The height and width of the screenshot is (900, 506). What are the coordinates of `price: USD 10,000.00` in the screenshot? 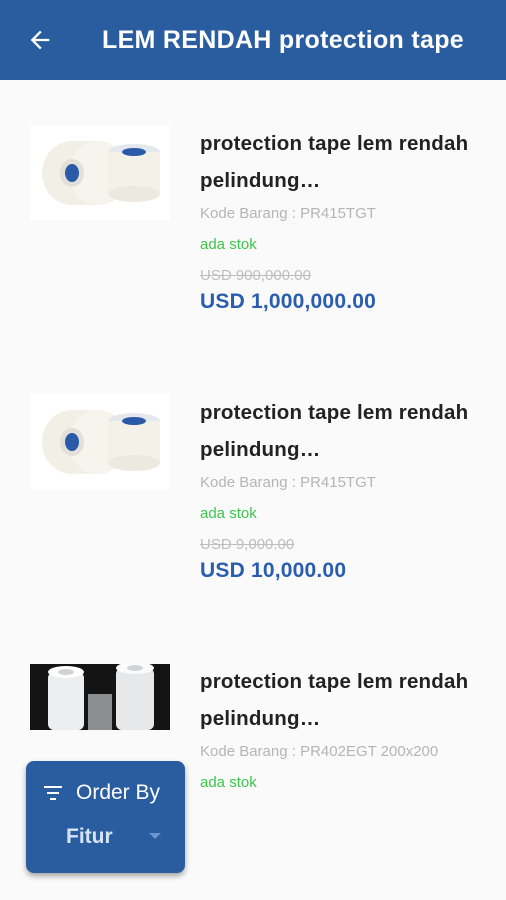 It's located at (273, 570).